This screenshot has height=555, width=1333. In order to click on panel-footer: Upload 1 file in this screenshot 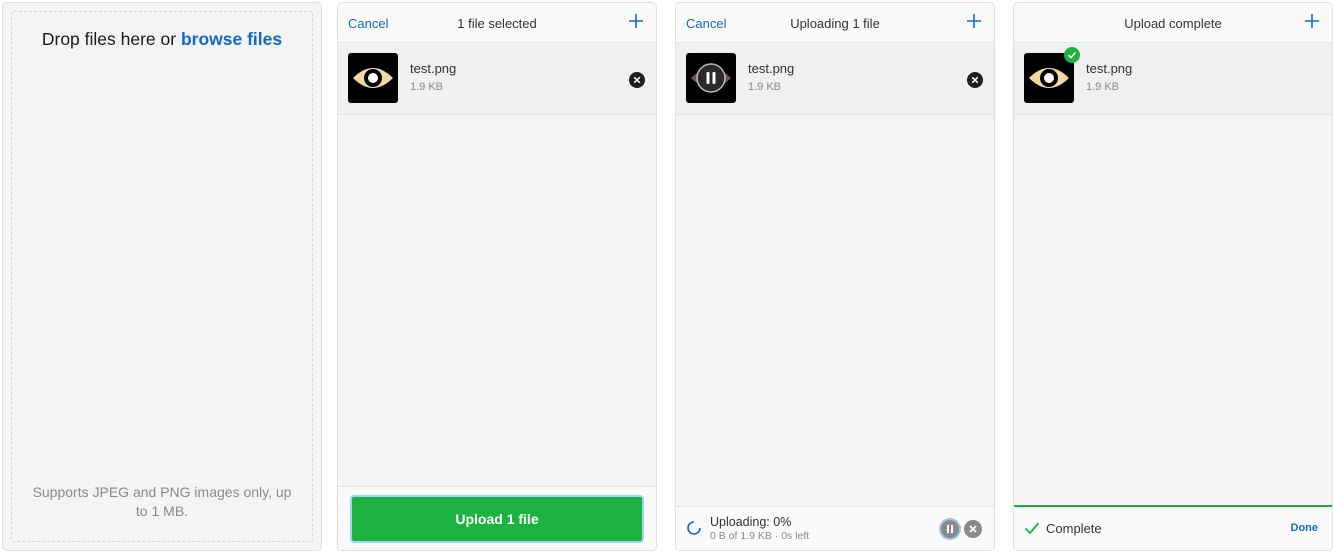, I will do `click(497, 518)`.